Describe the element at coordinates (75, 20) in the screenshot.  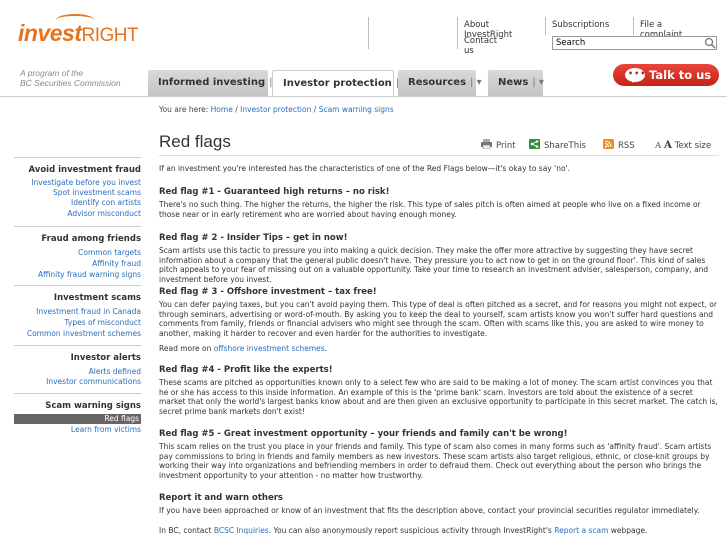
I see `logo-swoosh` at that location.